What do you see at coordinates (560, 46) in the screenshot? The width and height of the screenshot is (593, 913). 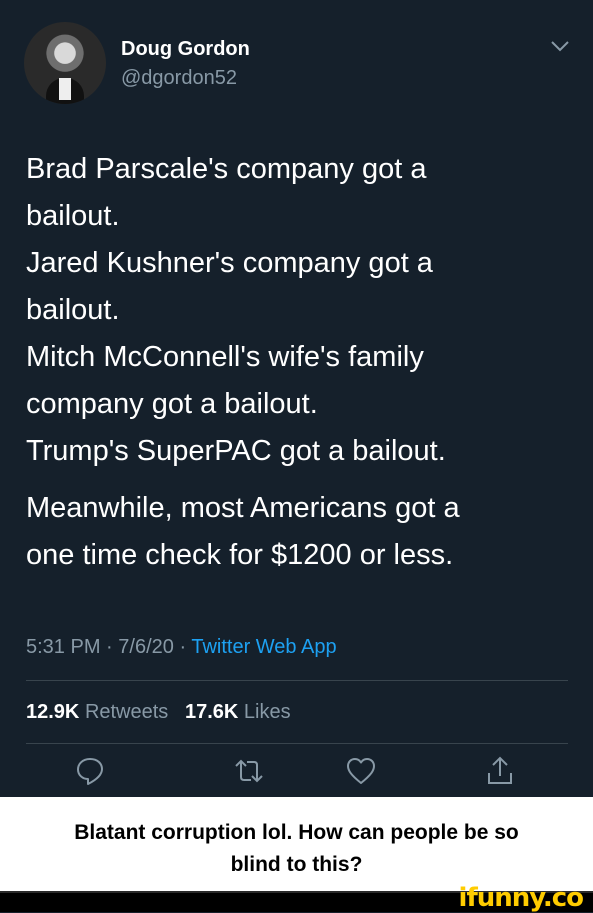 I see `chevron-down-icon` at bounding box center [560, 46].